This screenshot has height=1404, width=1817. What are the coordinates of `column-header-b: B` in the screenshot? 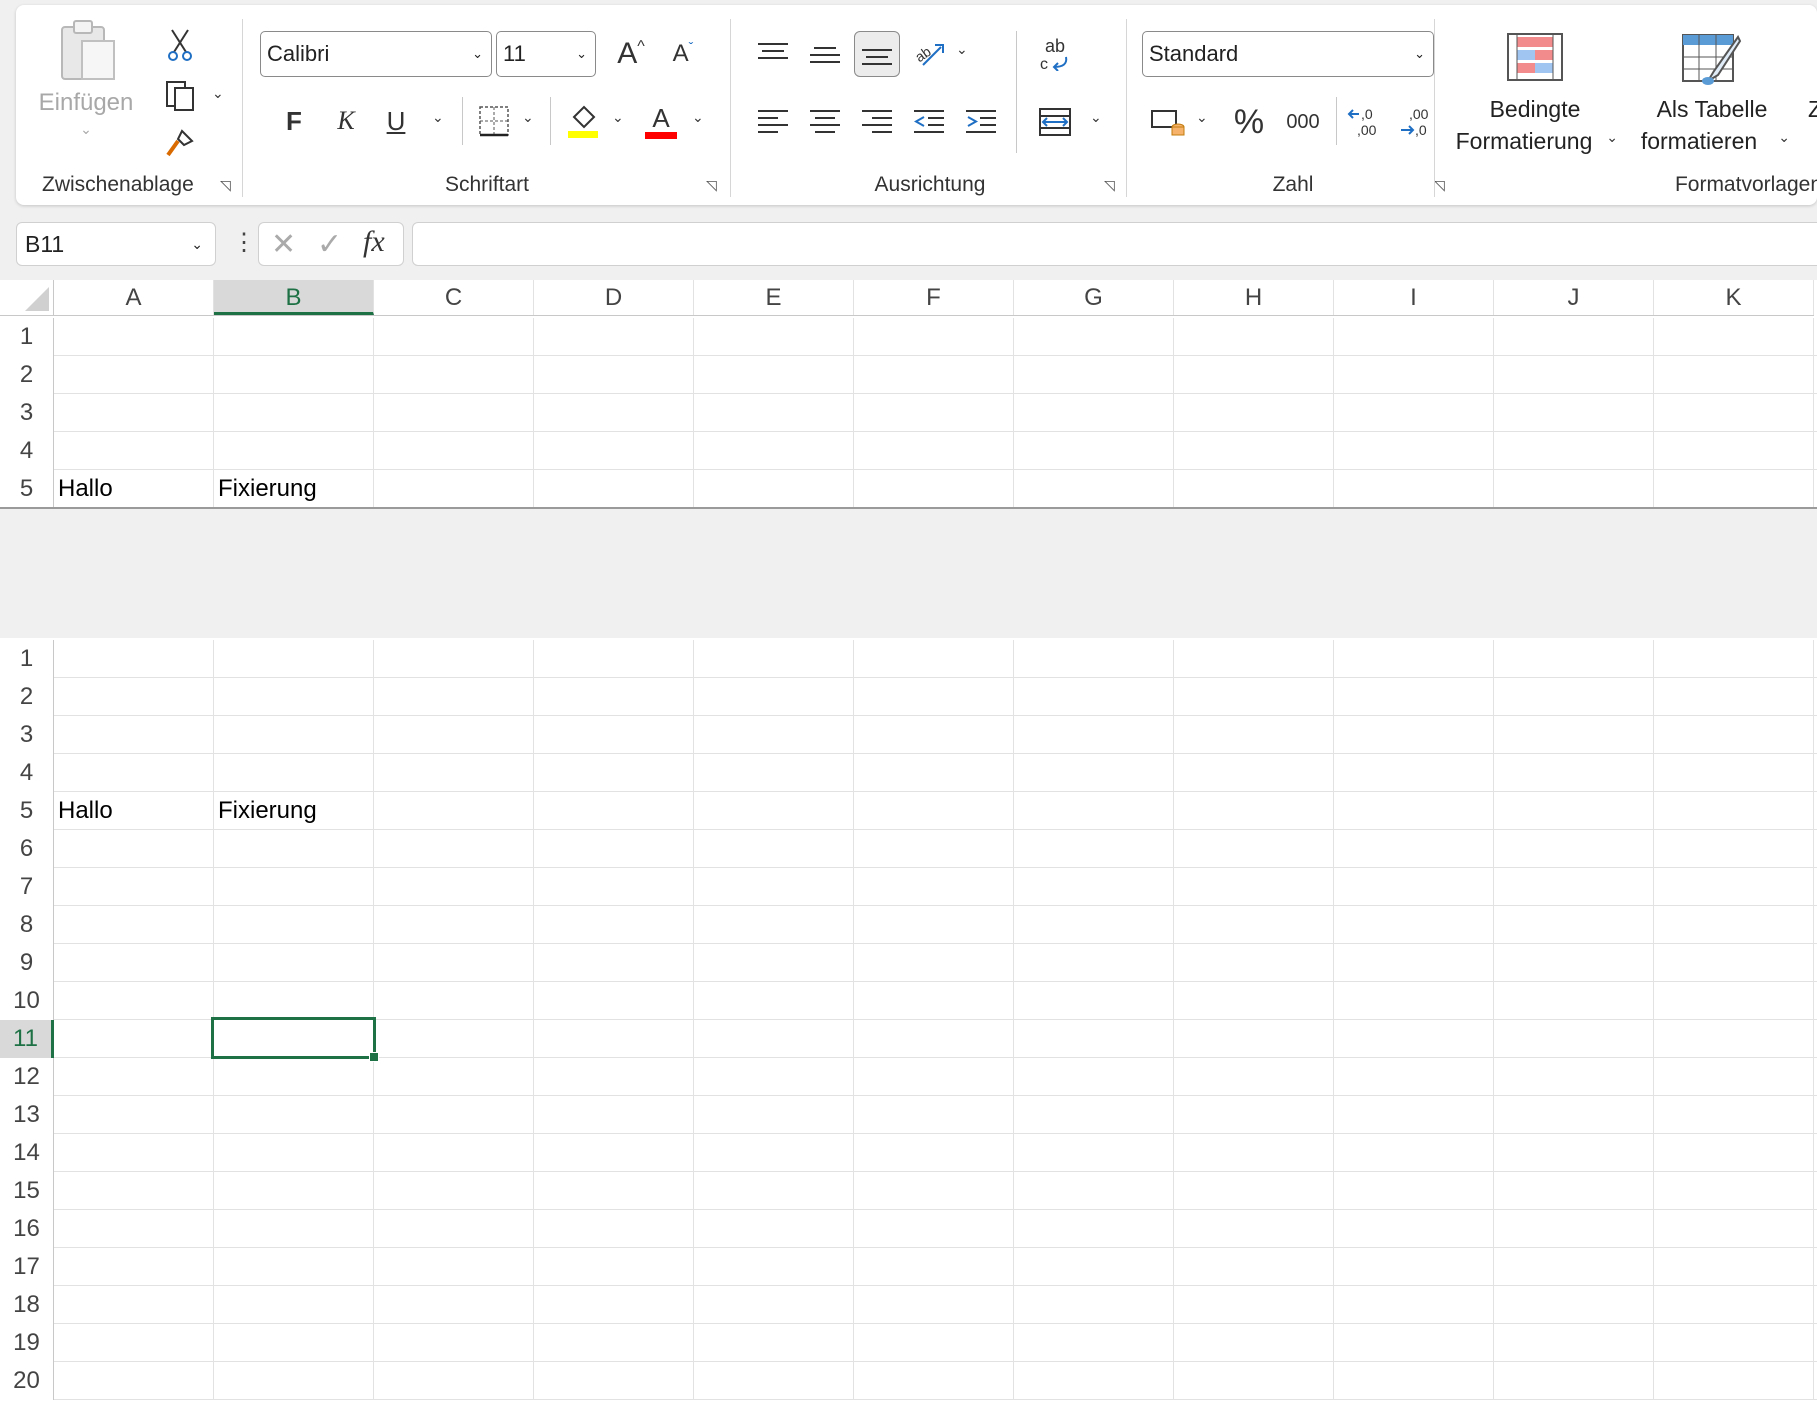 It's located at (294, 297).